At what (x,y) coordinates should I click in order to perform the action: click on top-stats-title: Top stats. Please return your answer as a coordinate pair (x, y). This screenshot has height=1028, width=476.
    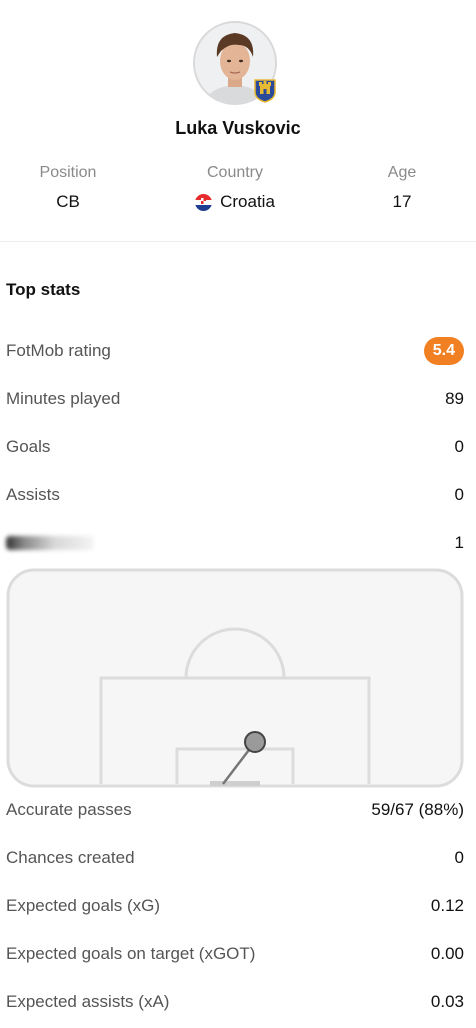
    Looking at the image, I should click on (43, 289).